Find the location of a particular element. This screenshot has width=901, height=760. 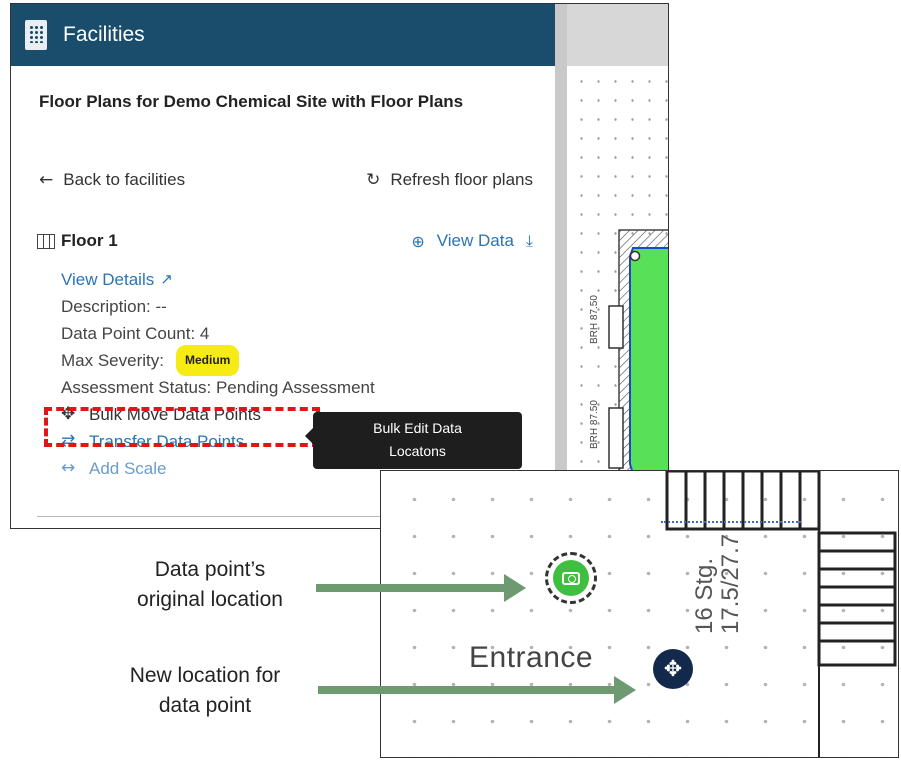

refresh-floor-plans-link: ↻ Refresh floor plans is located at coordinates (449, 180).